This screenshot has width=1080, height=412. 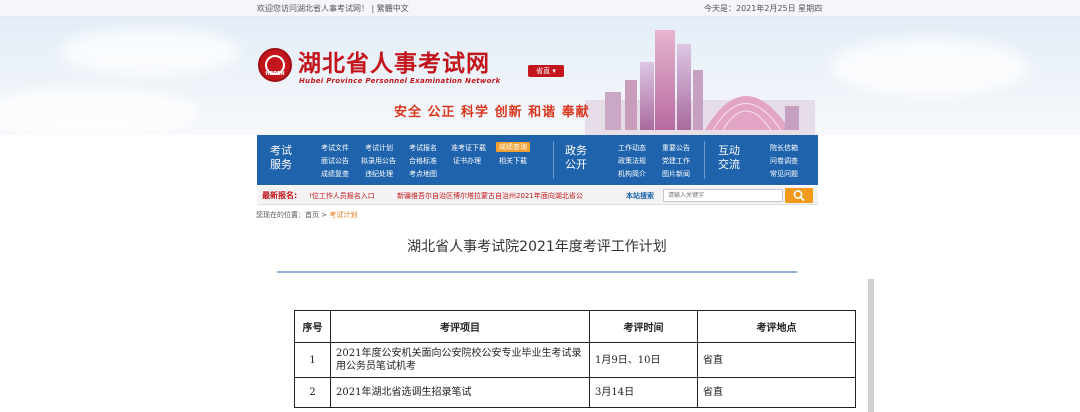 I want to click on nav-link-president-mailbox: 院长信箱, so click(x=784, y=148).